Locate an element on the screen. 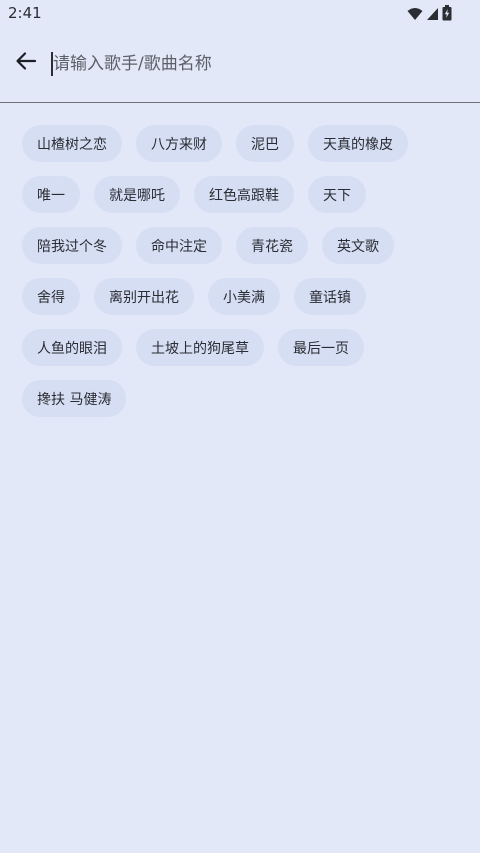 The height and width of the screenshot is (853, 480). status-bar: 2:41 is located at coordinates (240, 14).